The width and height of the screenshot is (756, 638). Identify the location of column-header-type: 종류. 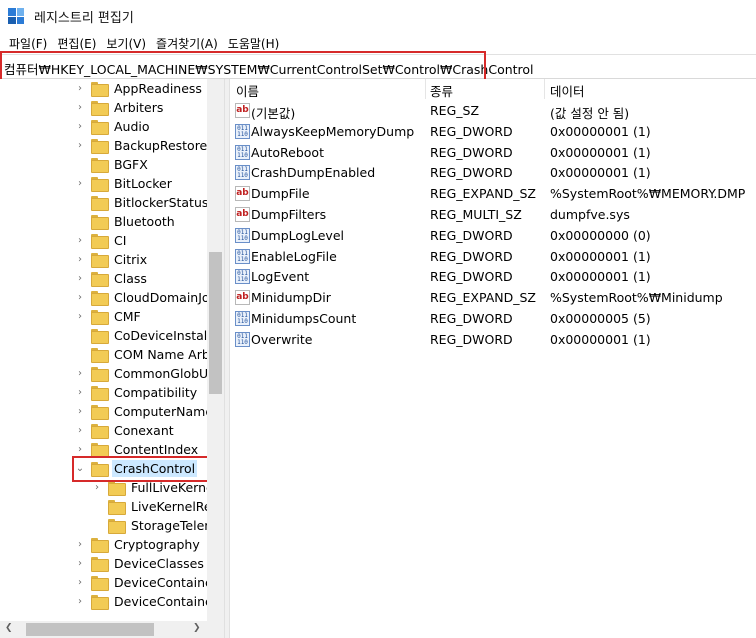
(441, 90).